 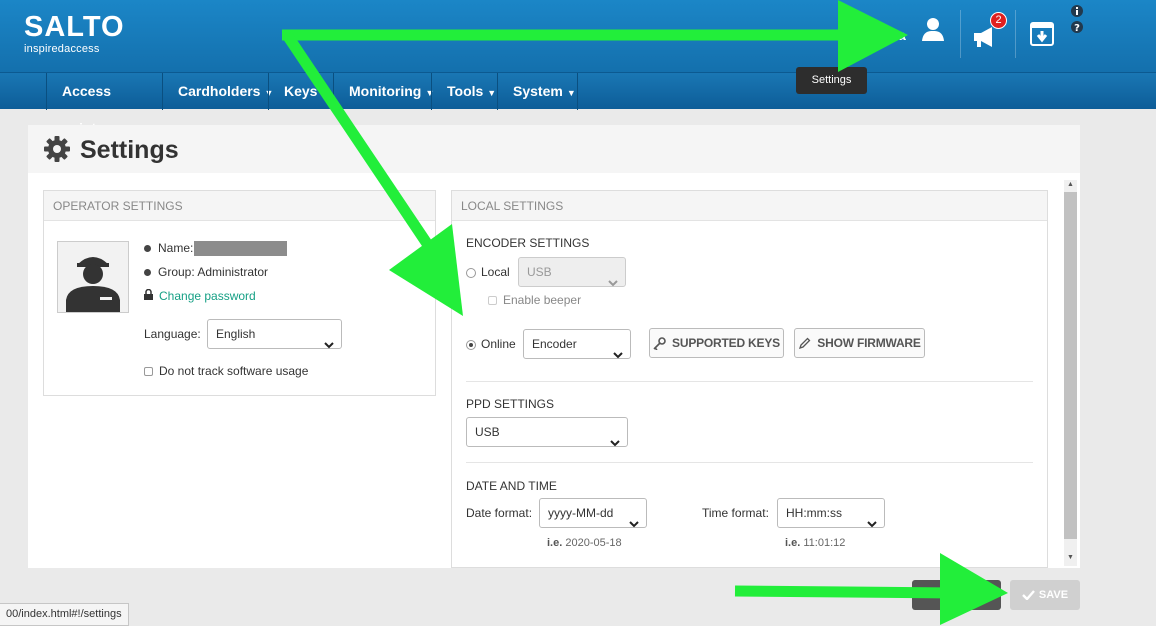 What do you see at coordinates (487, 432) in the screenshot?
I see `ppd-value: USB` at bounding box center [487, 432].